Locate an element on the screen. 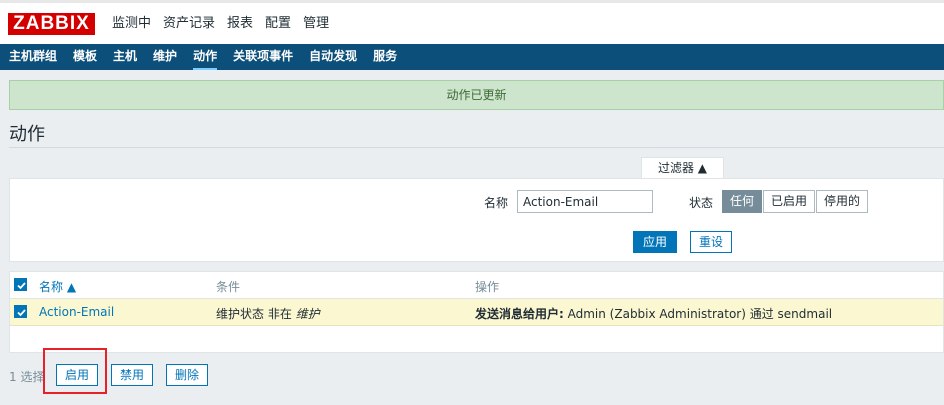  status-any: 任何 is located at coordinates (742, 201).